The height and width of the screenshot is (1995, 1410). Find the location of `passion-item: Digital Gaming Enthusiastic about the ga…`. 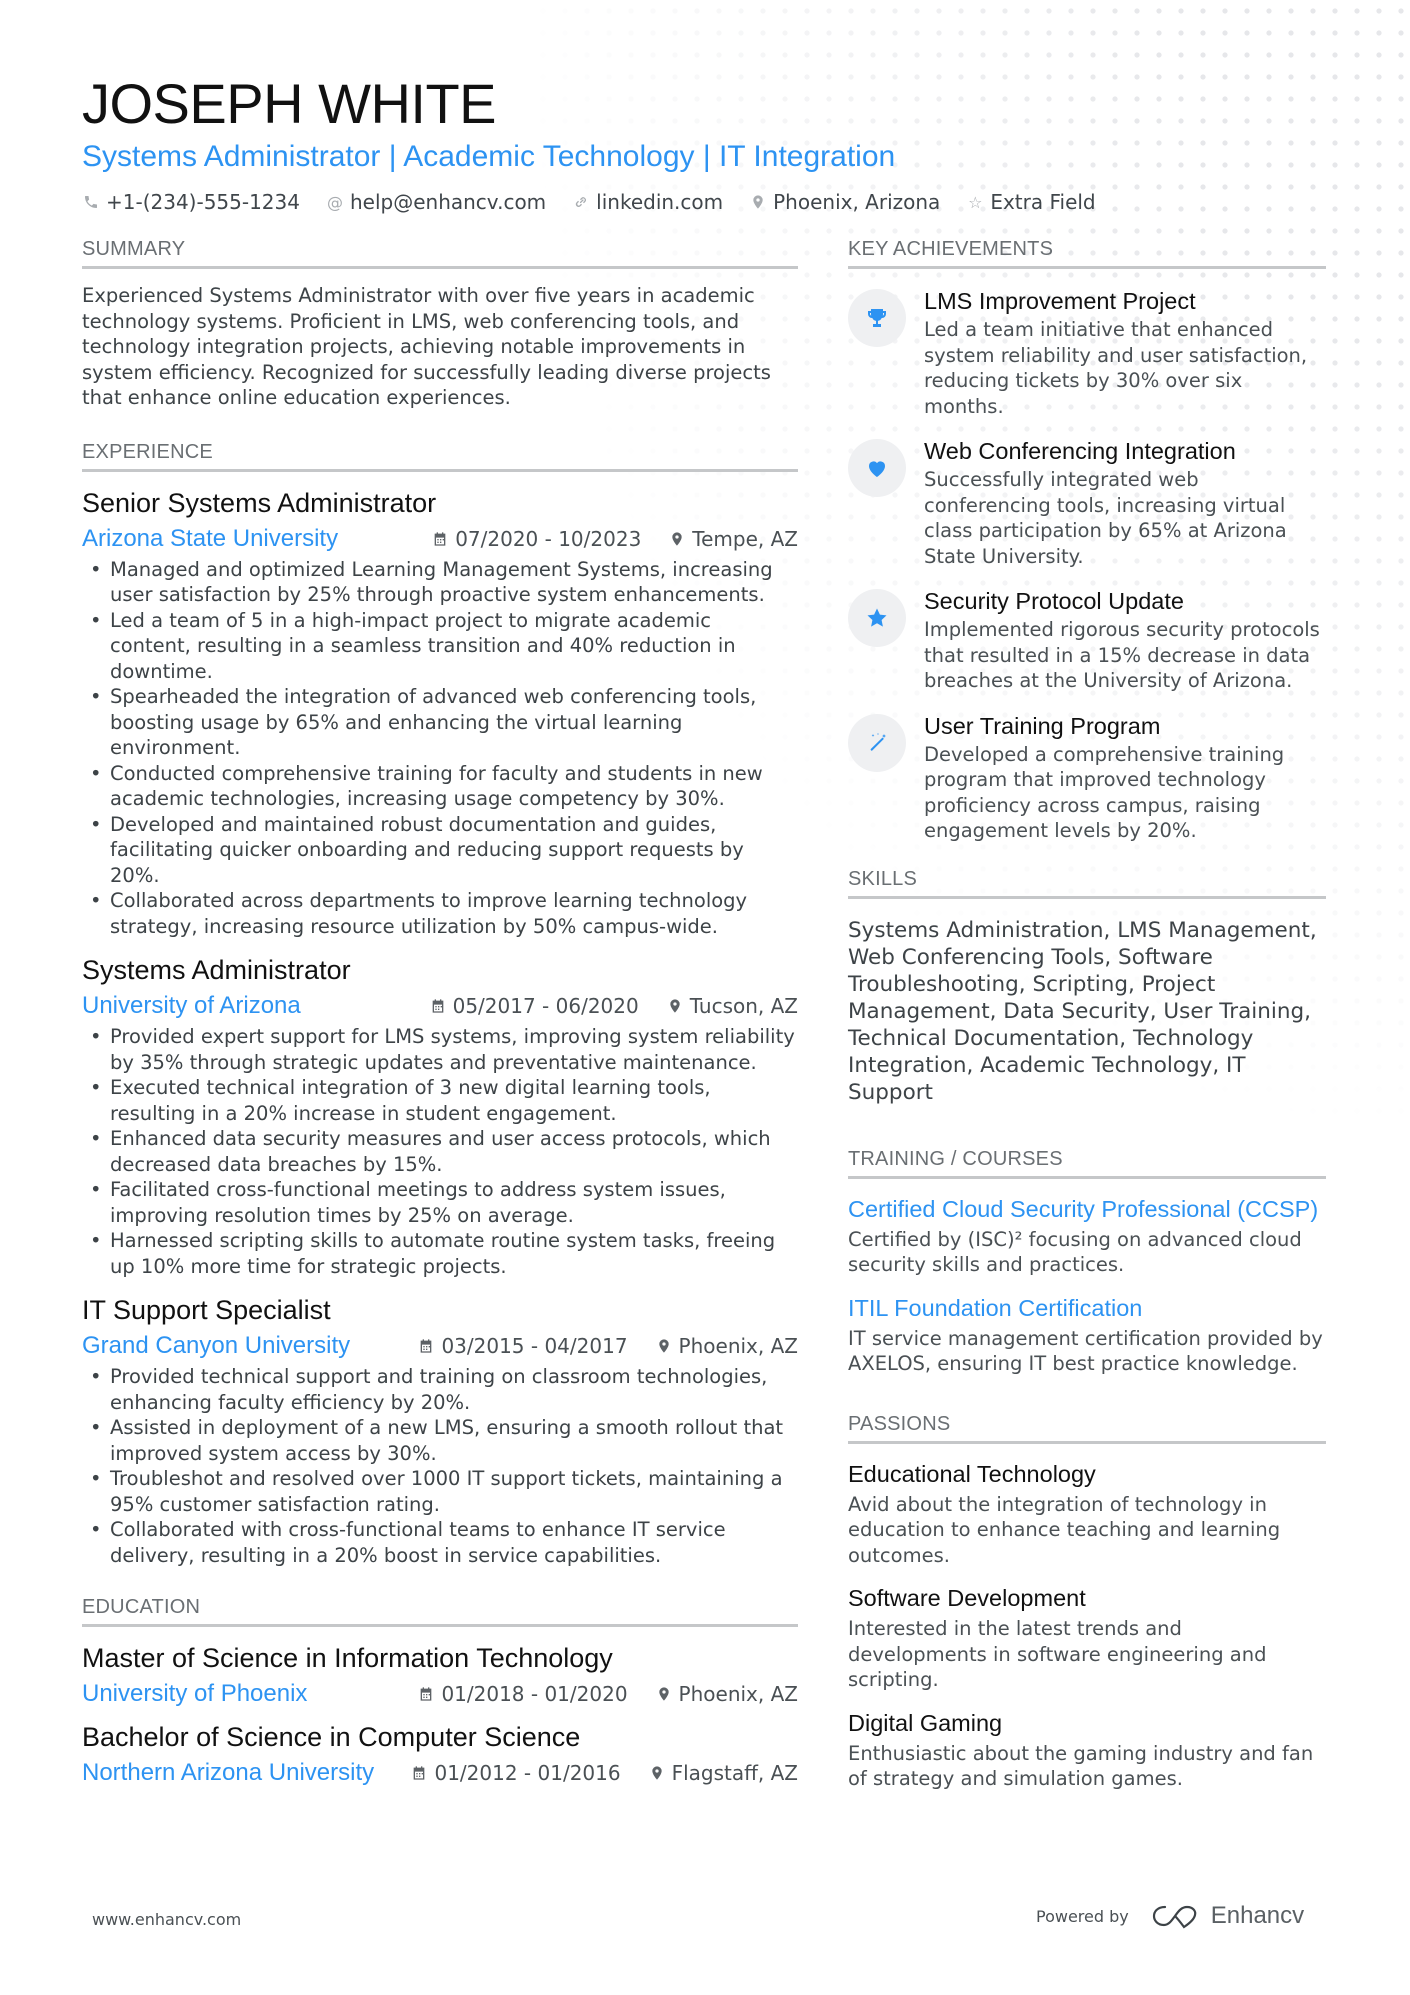

passion-item: Digital Gaming Enthusiastic about the ga… is located at coordinates (1087, 1749).